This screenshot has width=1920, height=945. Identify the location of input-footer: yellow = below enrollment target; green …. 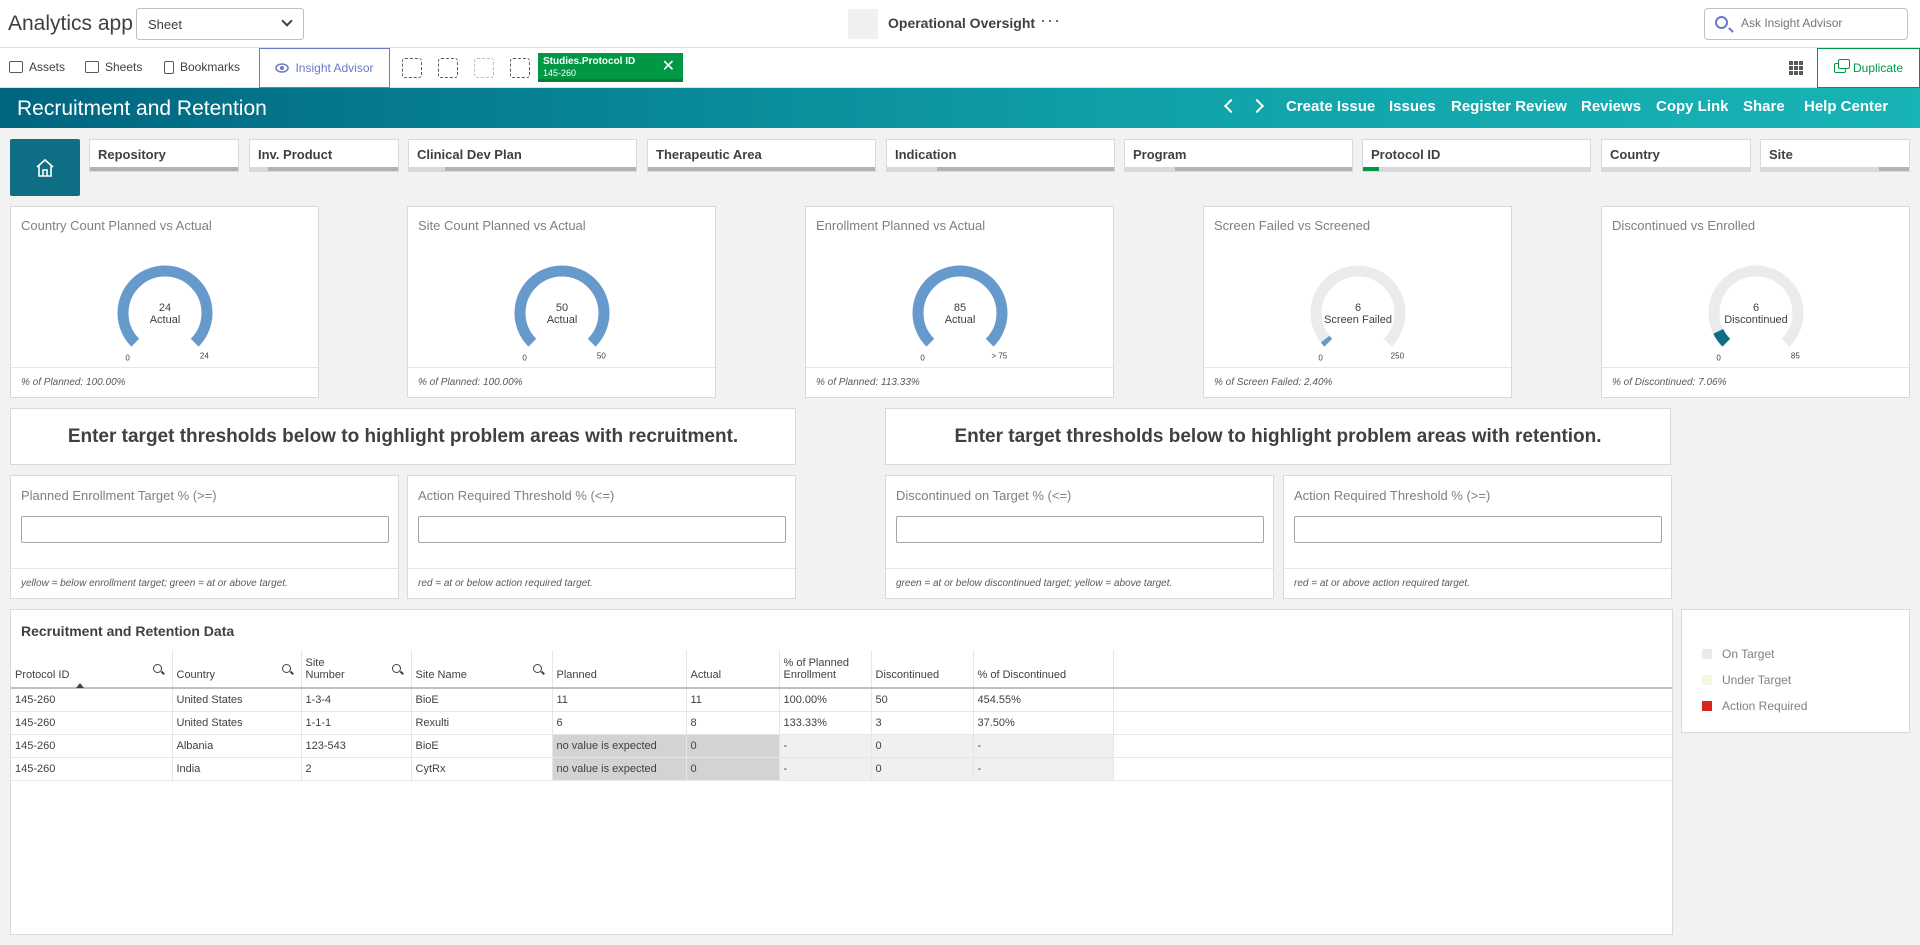
(204, 583).